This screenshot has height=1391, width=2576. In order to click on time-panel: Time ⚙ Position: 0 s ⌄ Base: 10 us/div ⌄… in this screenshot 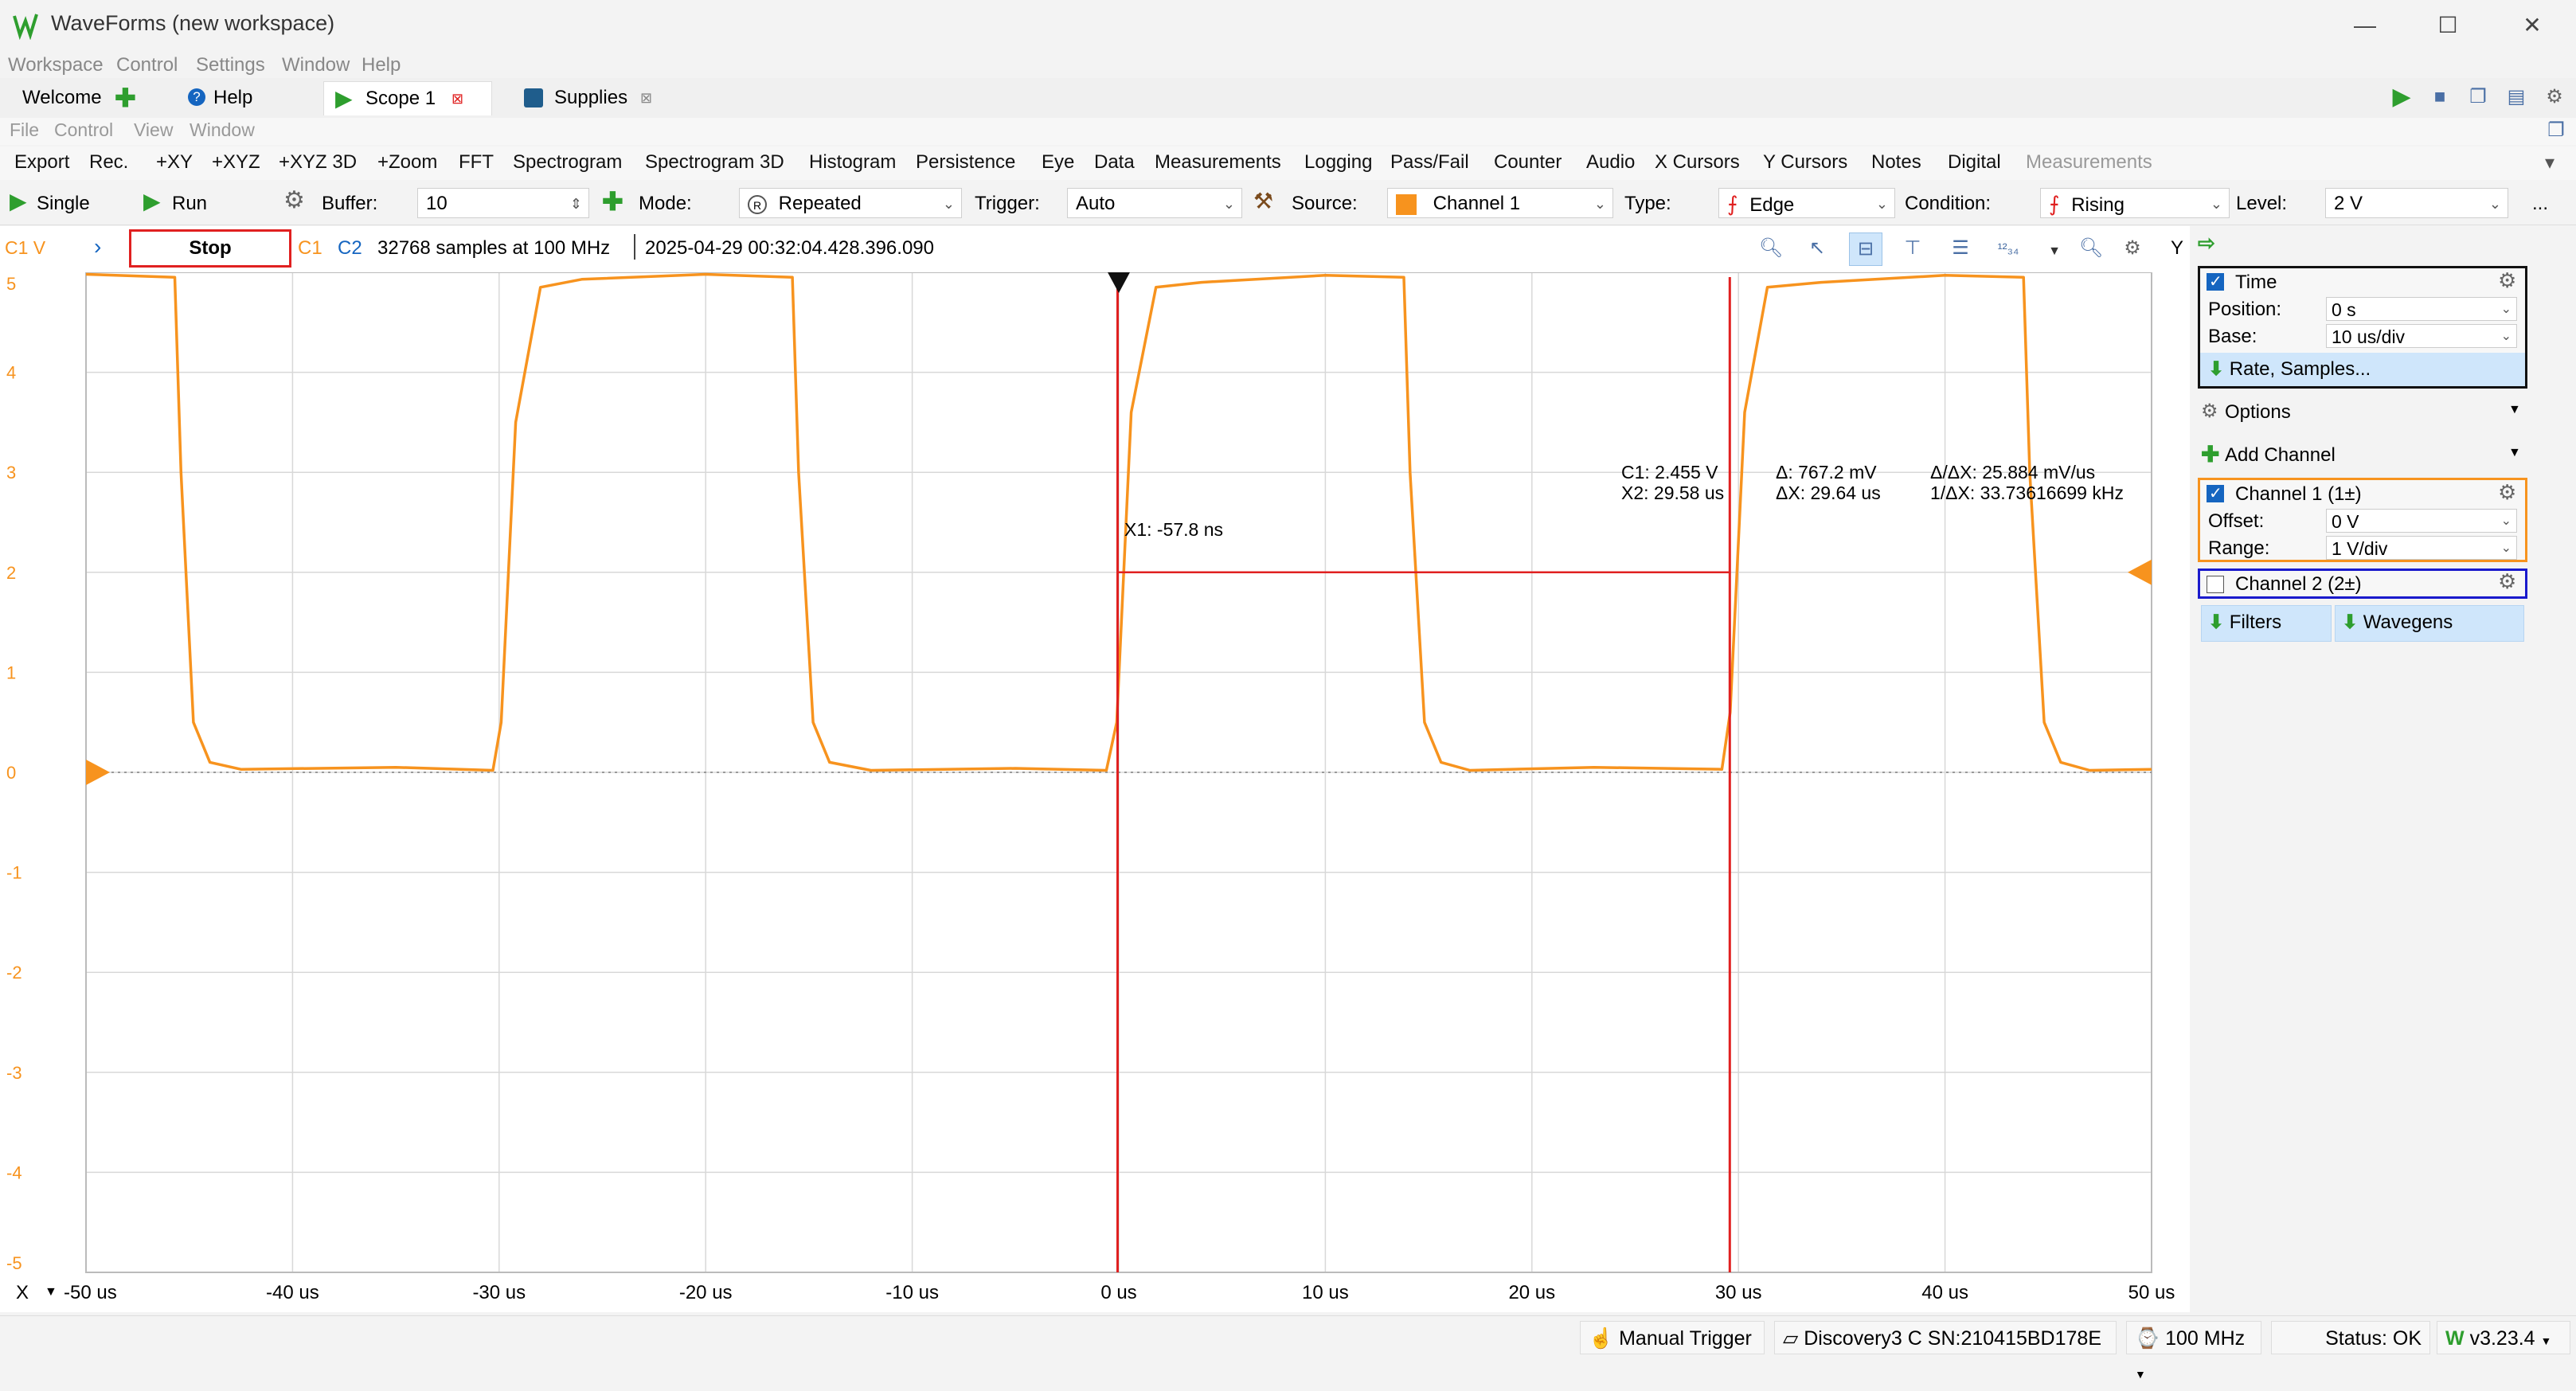, I will do `click(2362, 327)`.